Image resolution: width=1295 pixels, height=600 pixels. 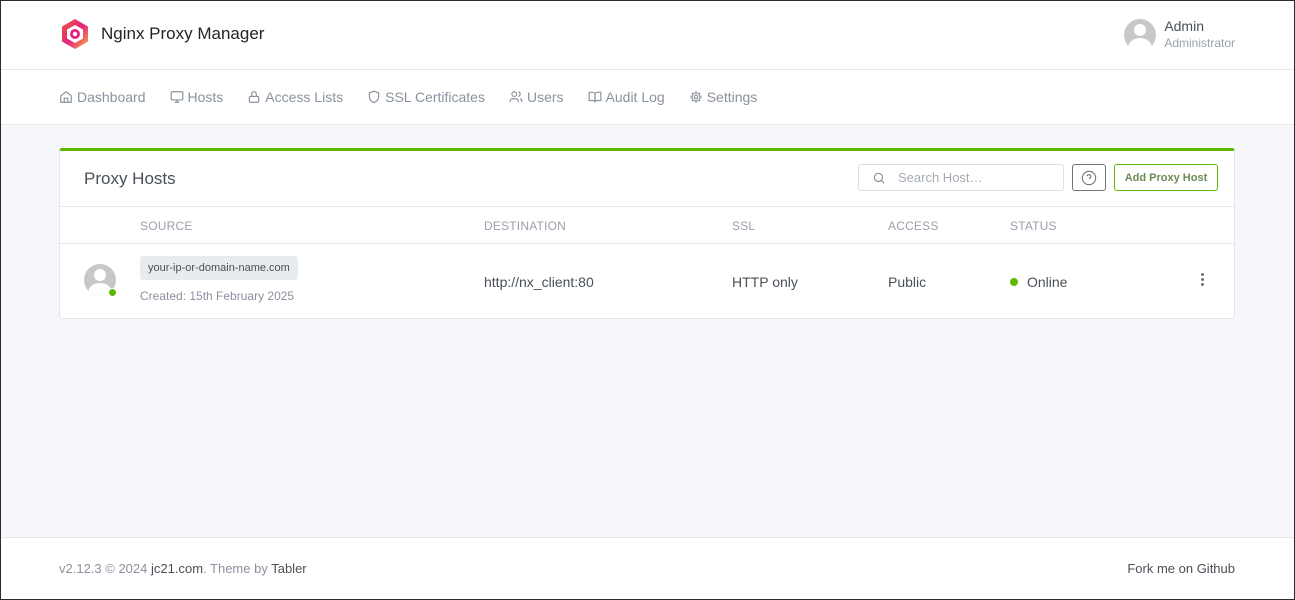 I want to click on domain-tag: your-ip-or-domain-name.com, so click(x=219, y=268).